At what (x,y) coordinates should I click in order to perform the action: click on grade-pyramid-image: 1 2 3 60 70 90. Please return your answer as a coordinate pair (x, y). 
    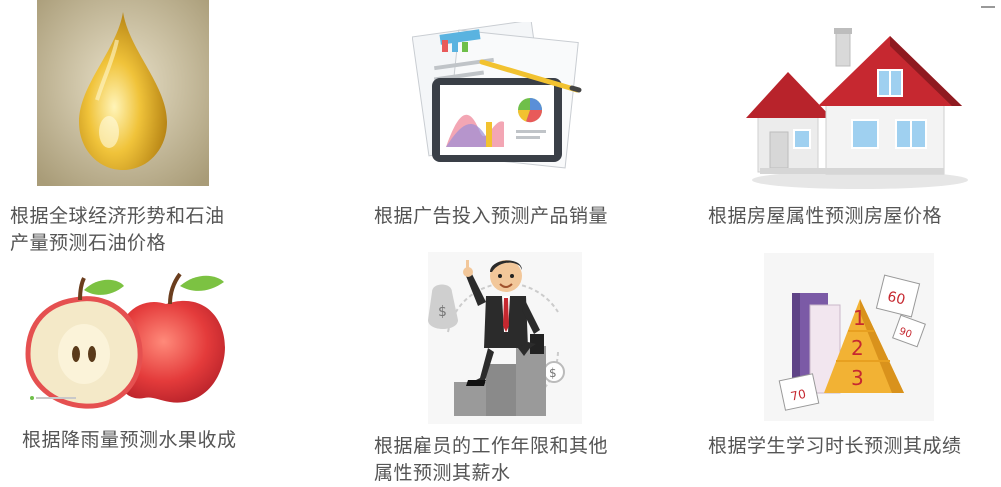
    Looking at the image, I should click on (849, 337).